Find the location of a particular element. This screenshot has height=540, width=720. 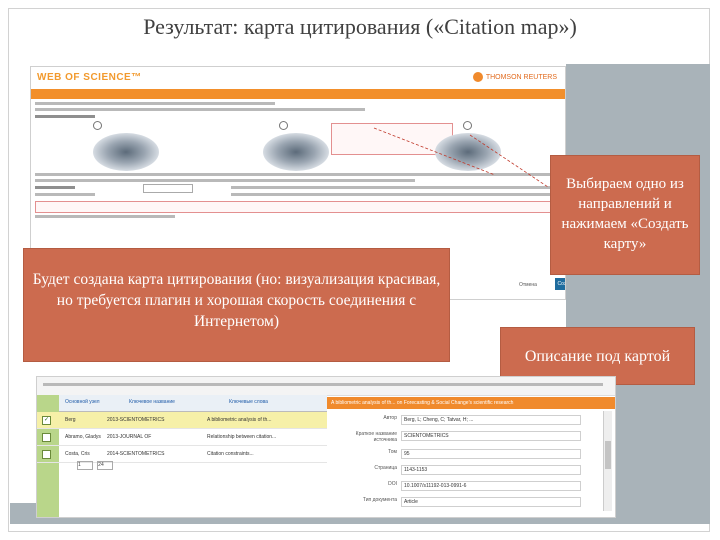

detail-value: 1143-1153 is located at coordinates (491, 470).